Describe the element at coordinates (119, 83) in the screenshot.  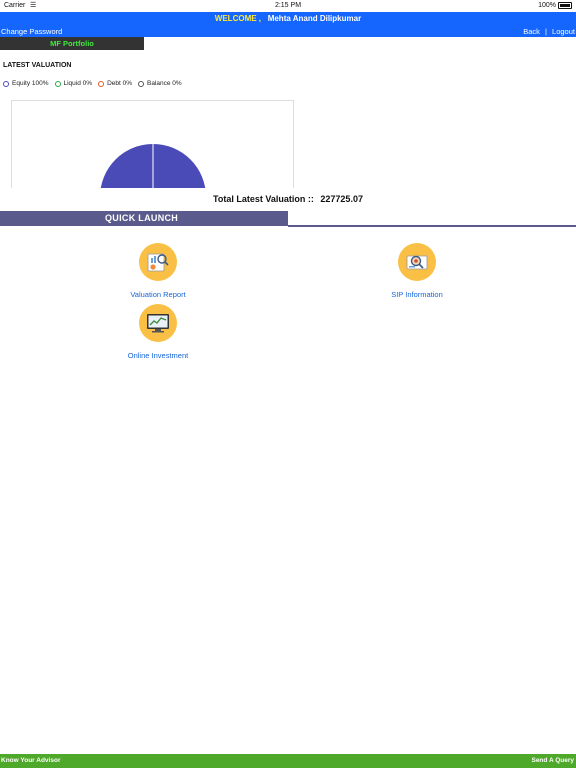
I see `legend-label-debt: Debt 0%` at that location.